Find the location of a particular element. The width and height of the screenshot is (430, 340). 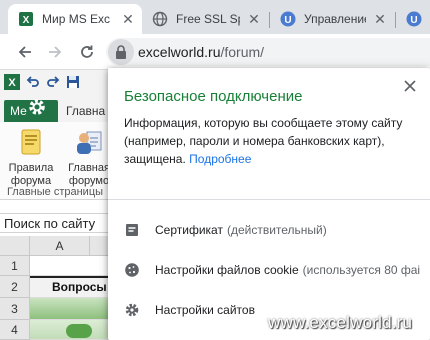

reload-icon is located at coordinates (87, 51).